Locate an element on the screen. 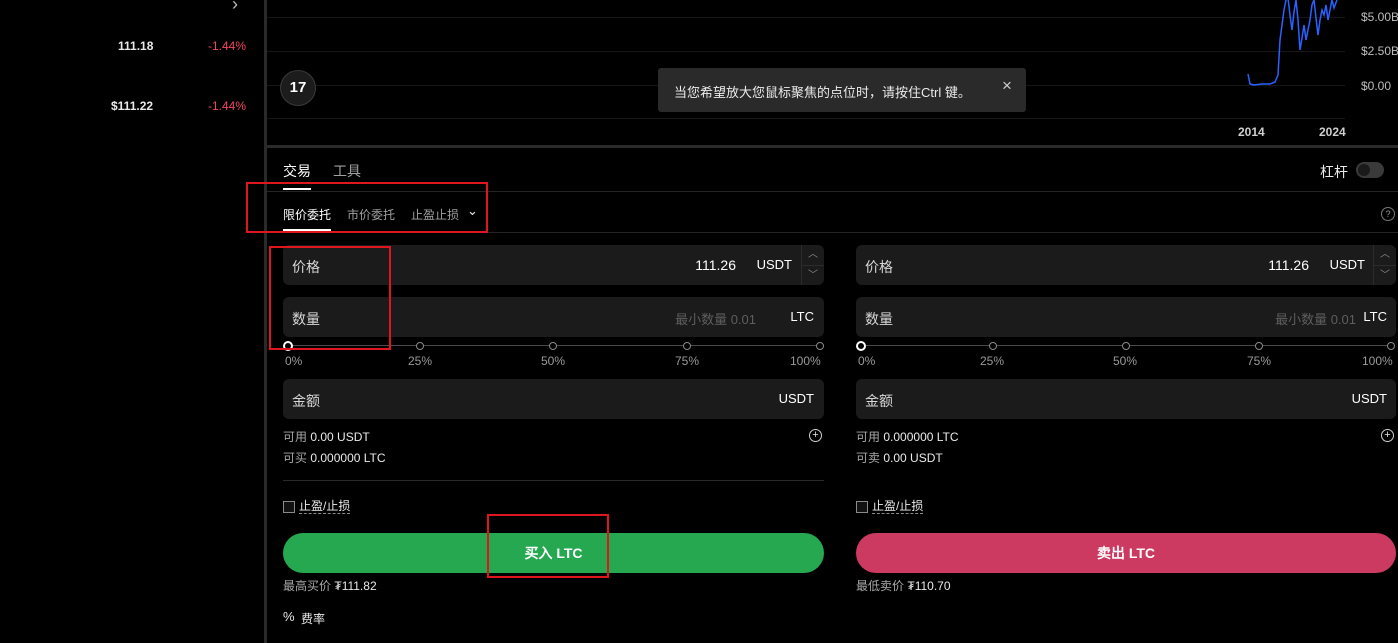 This screenshot has width=1398, height=643. best-ask-value: ₮110.70 is located at coordinates (929, 586).